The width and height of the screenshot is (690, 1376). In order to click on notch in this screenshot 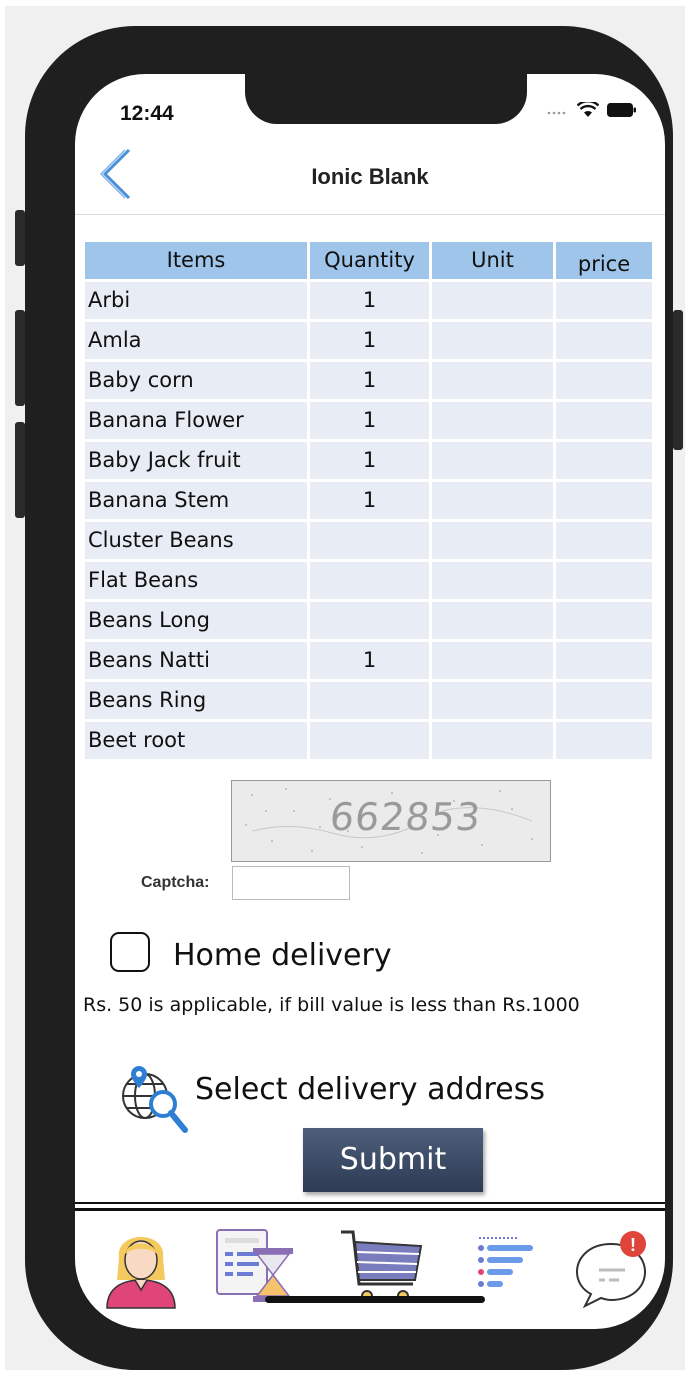, I will do `click(386, 99)`.